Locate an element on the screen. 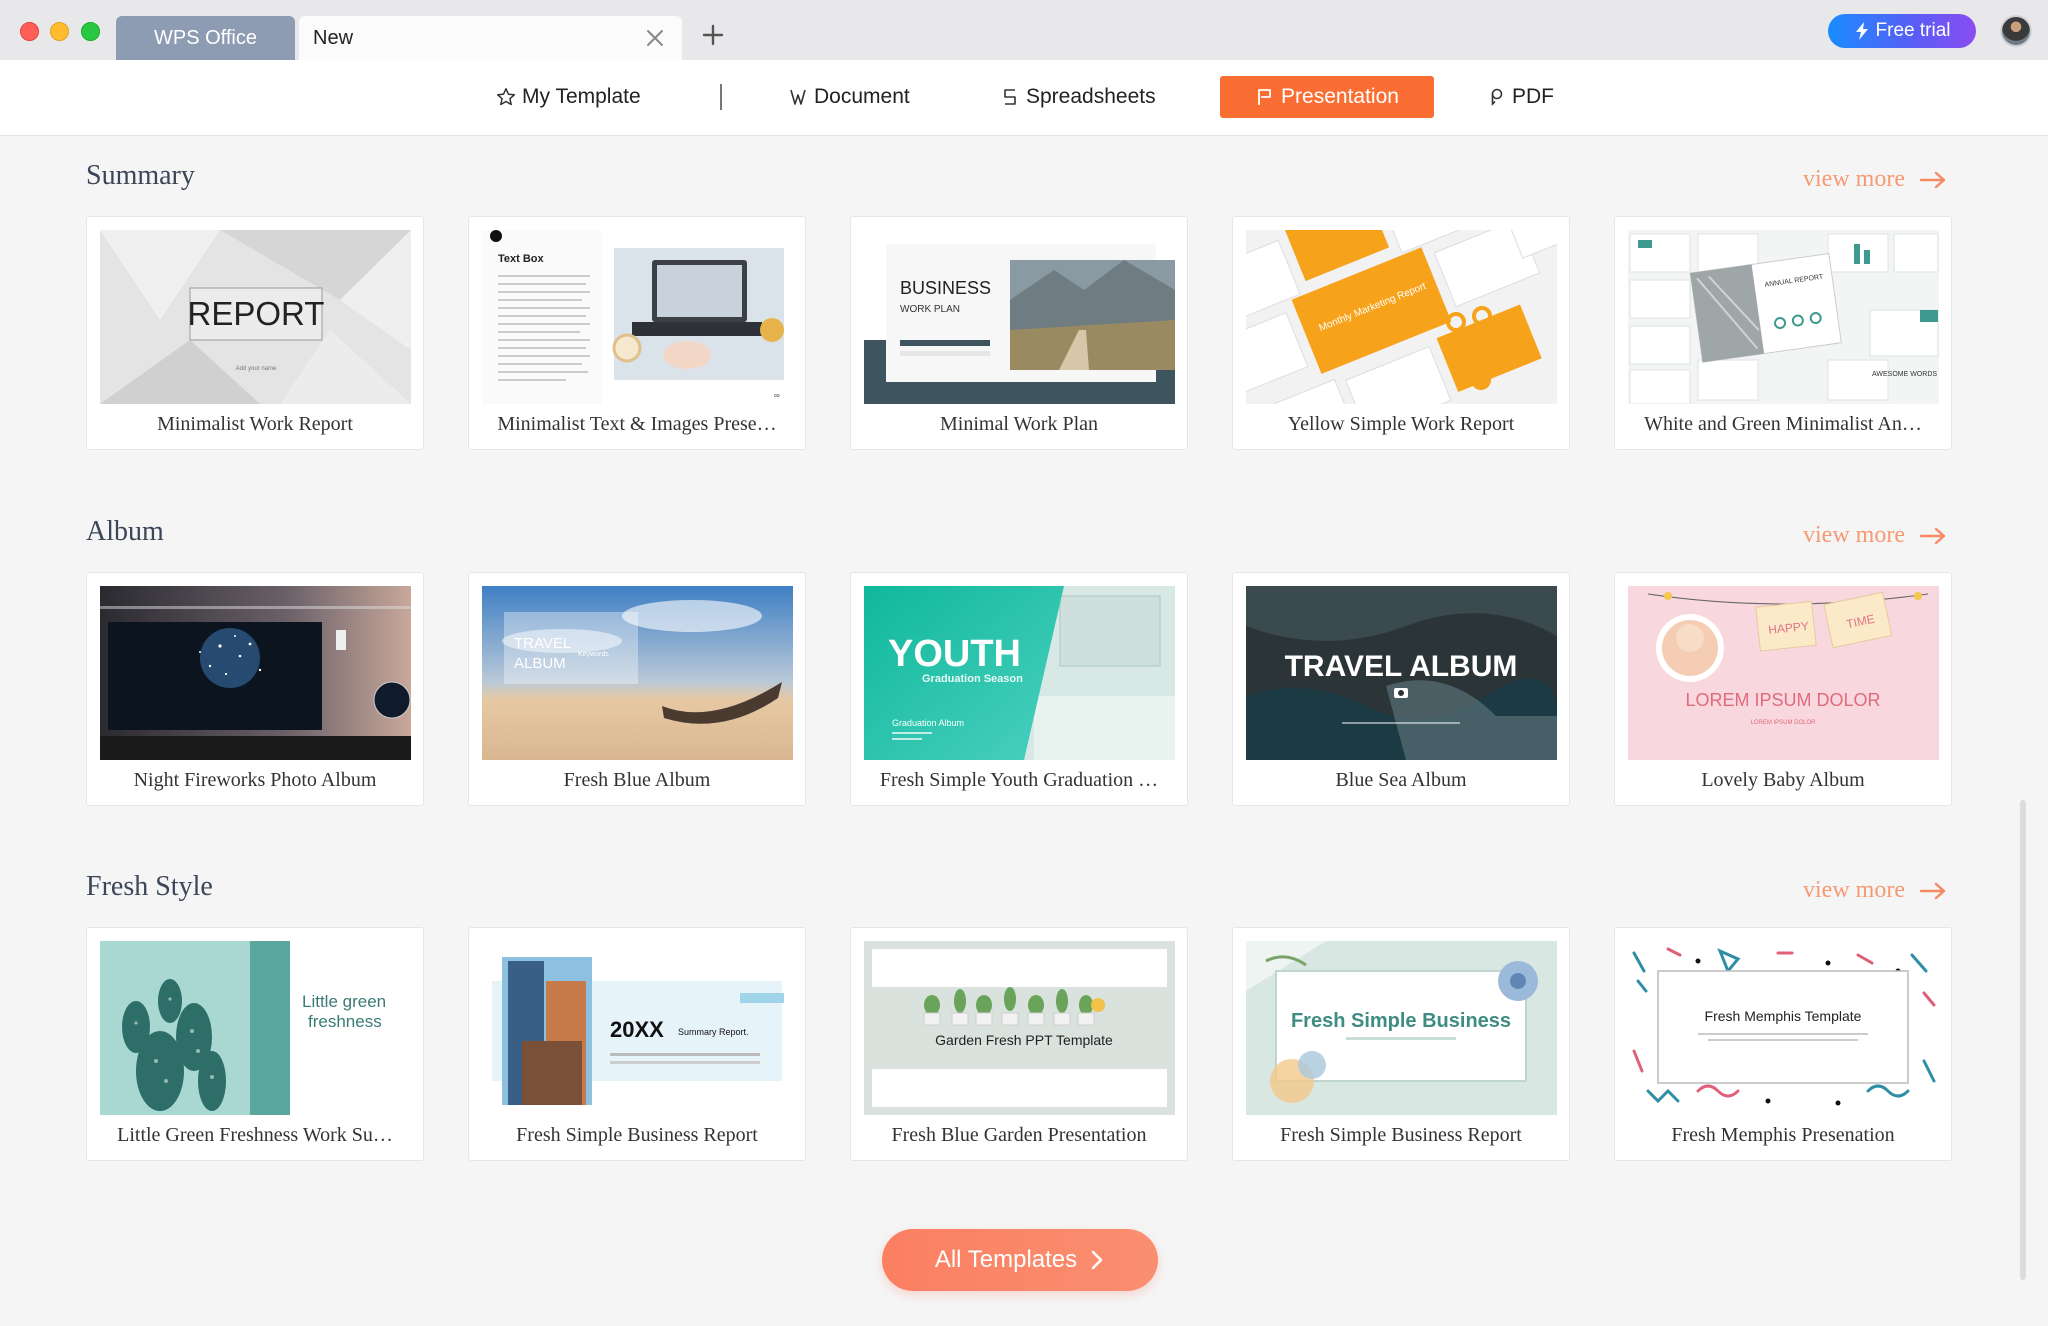 This screenshot has height=1326, width=2048. tab-document: Document is located at coordinates (849, 97).